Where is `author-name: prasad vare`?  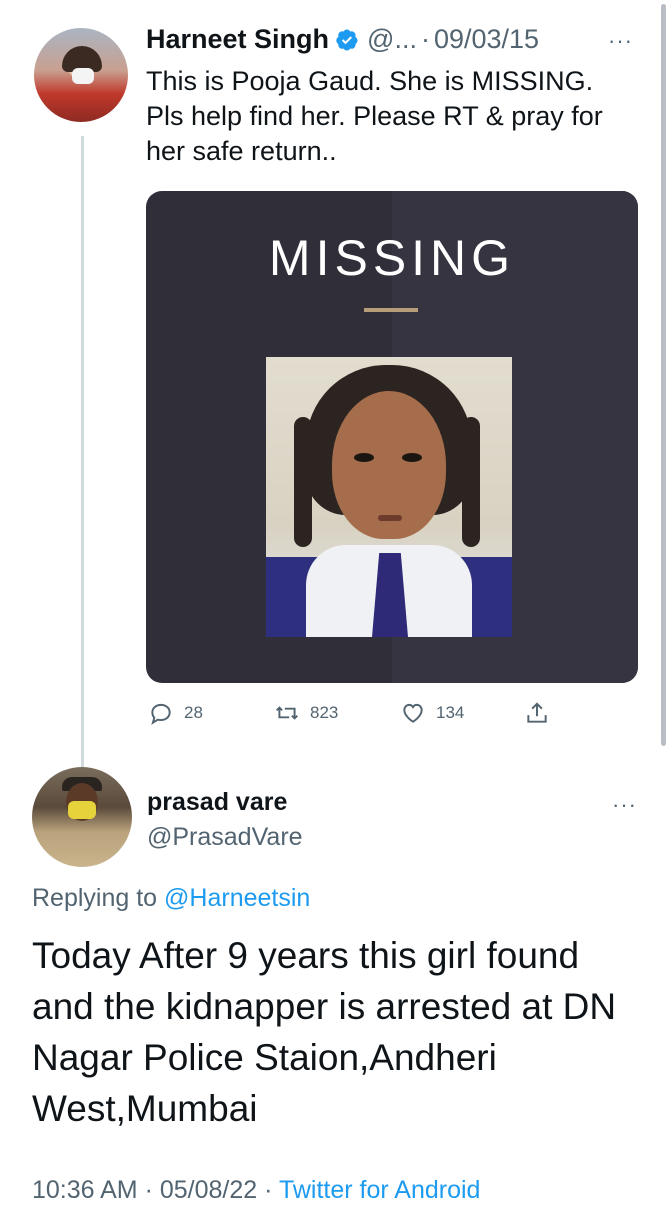 author-name: prasad vare is located at coordinates (217, 802).